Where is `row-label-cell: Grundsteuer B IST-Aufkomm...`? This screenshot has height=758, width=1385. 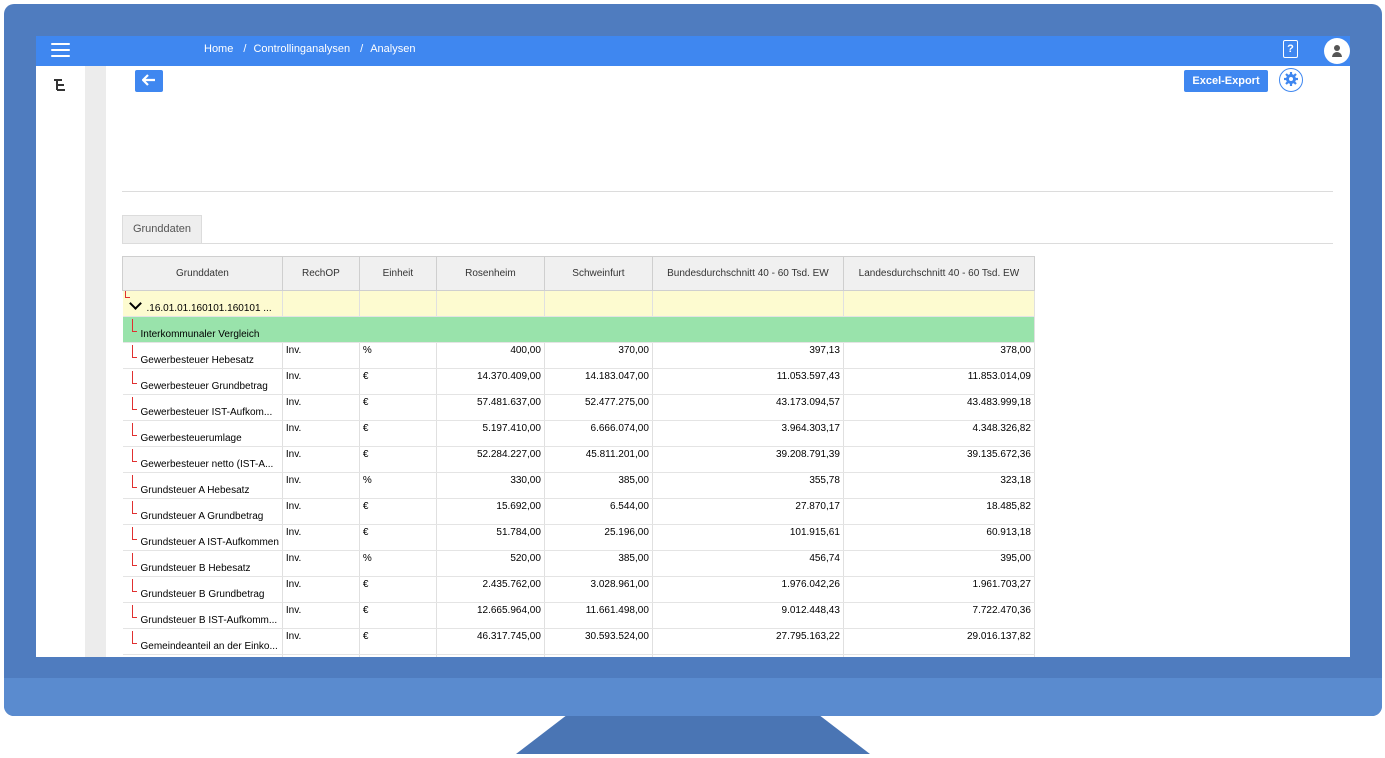
row-label-cell: Grundsteuer B IST-Aufkomm... is located at coordinates (202, 615).